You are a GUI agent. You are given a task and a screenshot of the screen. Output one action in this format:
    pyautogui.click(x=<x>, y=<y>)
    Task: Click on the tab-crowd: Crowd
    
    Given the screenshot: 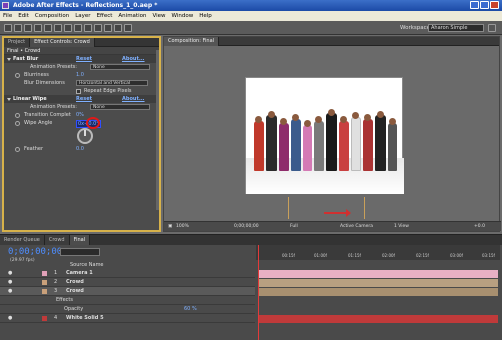 What is the action you would take?
    pyautogui.click(x=57, y=240)
    